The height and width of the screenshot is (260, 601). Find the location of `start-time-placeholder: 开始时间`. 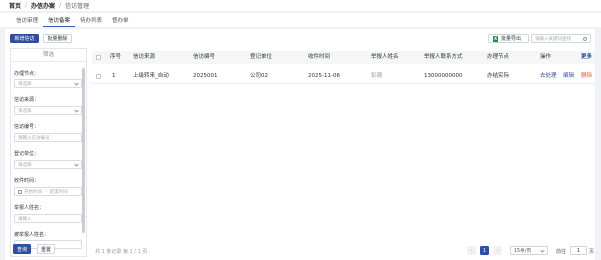

start-time-placeholder: 开始时间 is located at coordinates (33, 192).